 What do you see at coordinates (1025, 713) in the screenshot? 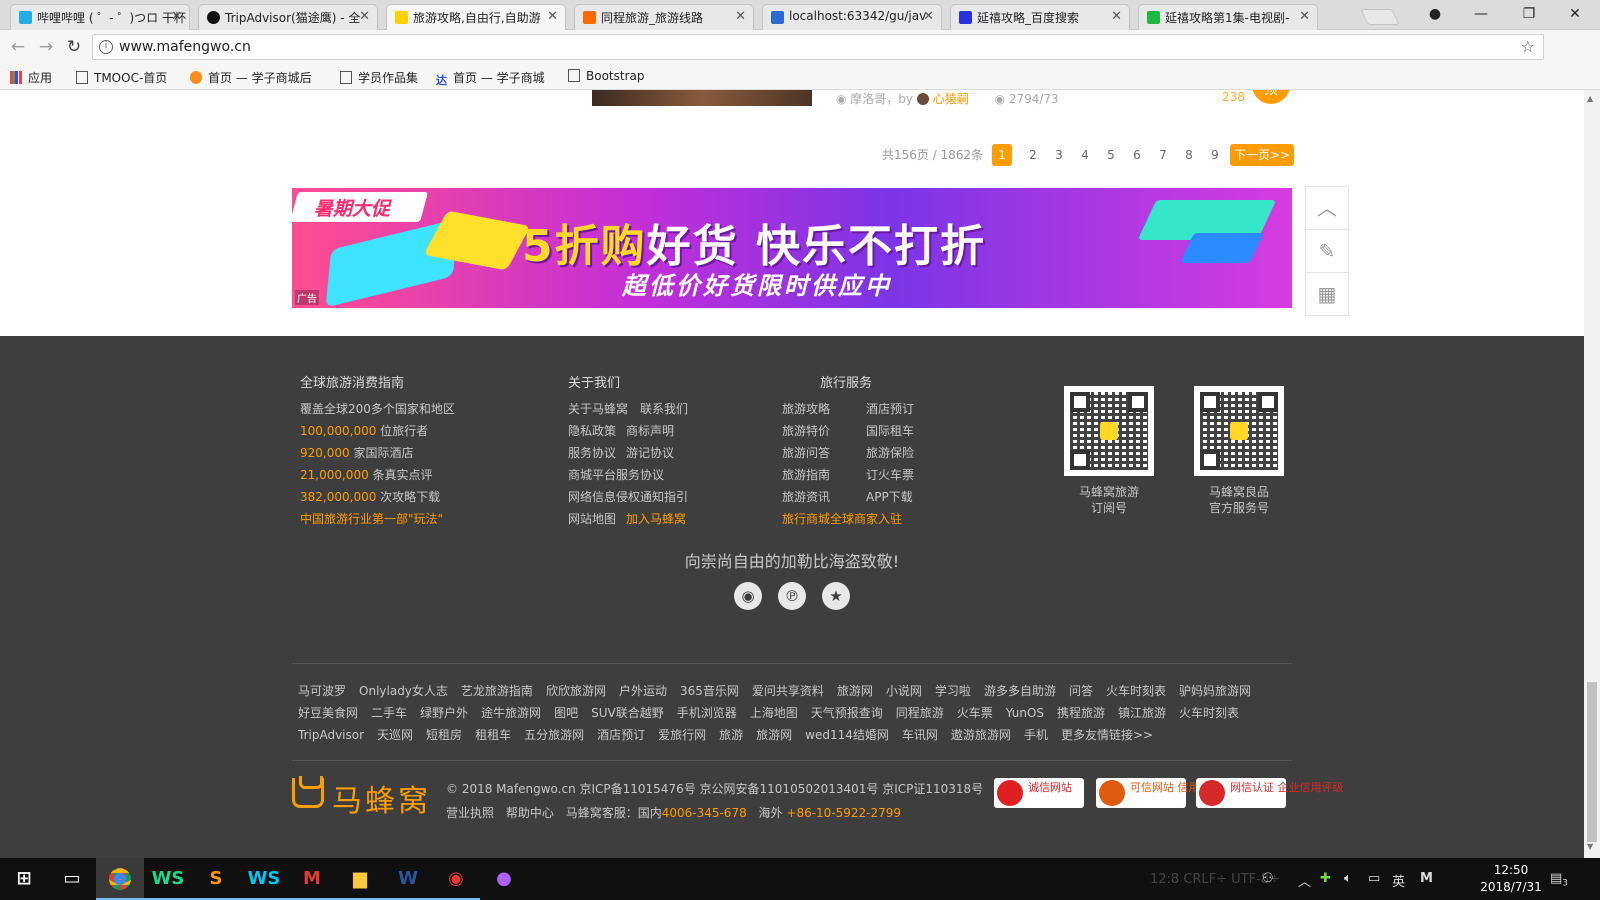
I see `friend-link: YunOS` at bounding box center [1025, 713].